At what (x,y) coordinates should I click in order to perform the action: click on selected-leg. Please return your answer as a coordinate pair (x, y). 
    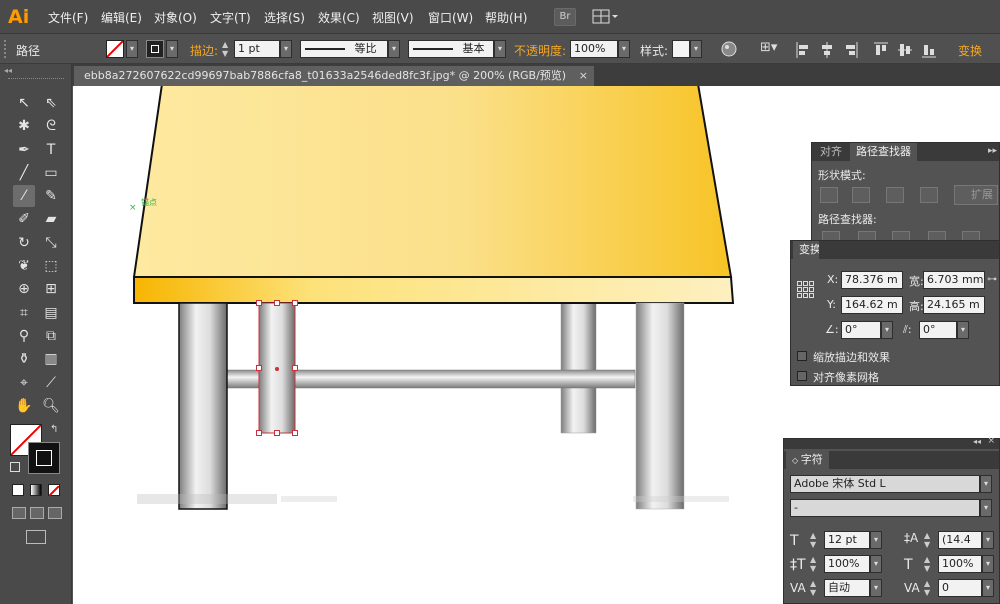
    Looking at the image, I should click on (277, 368).